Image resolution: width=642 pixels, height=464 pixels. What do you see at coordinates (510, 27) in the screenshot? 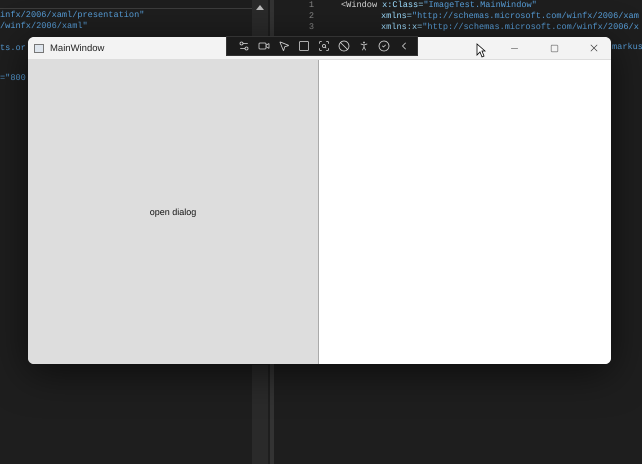
I see `code-line: xmlns:x="http://schemas.microsoft.com/winfx/2006/x` at bounding box center [510, 27].